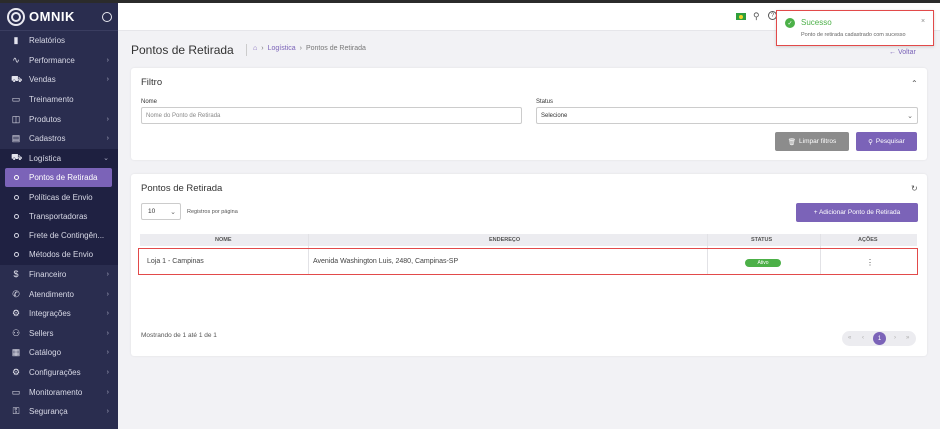  Describe the element at coordinates (792, 142) in the screenshot. I see `trash-icon: 🗑` at that location.